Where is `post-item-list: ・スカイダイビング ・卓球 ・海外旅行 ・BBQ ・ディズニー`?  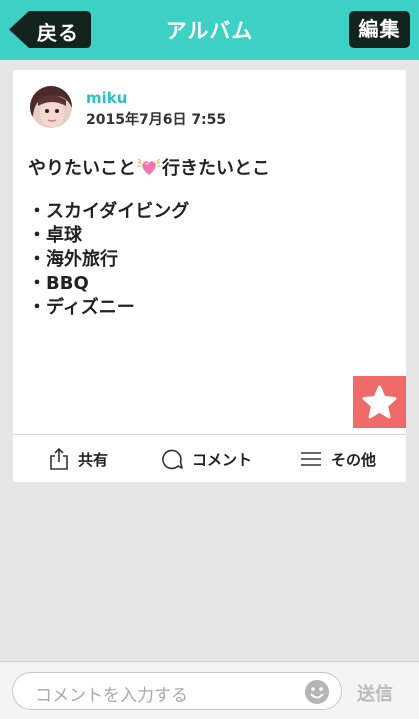 post-item-list: ・スカイダイビング ・卓球 ・海外旅行 ・BBQ ・ディズニー is located at coordinates (108, 260).